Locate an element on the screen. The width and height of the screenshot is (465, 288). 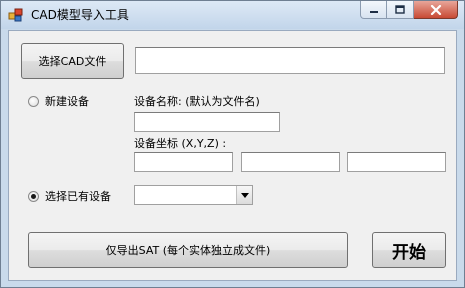
existing-device-select is located at coordinates (193, 195).